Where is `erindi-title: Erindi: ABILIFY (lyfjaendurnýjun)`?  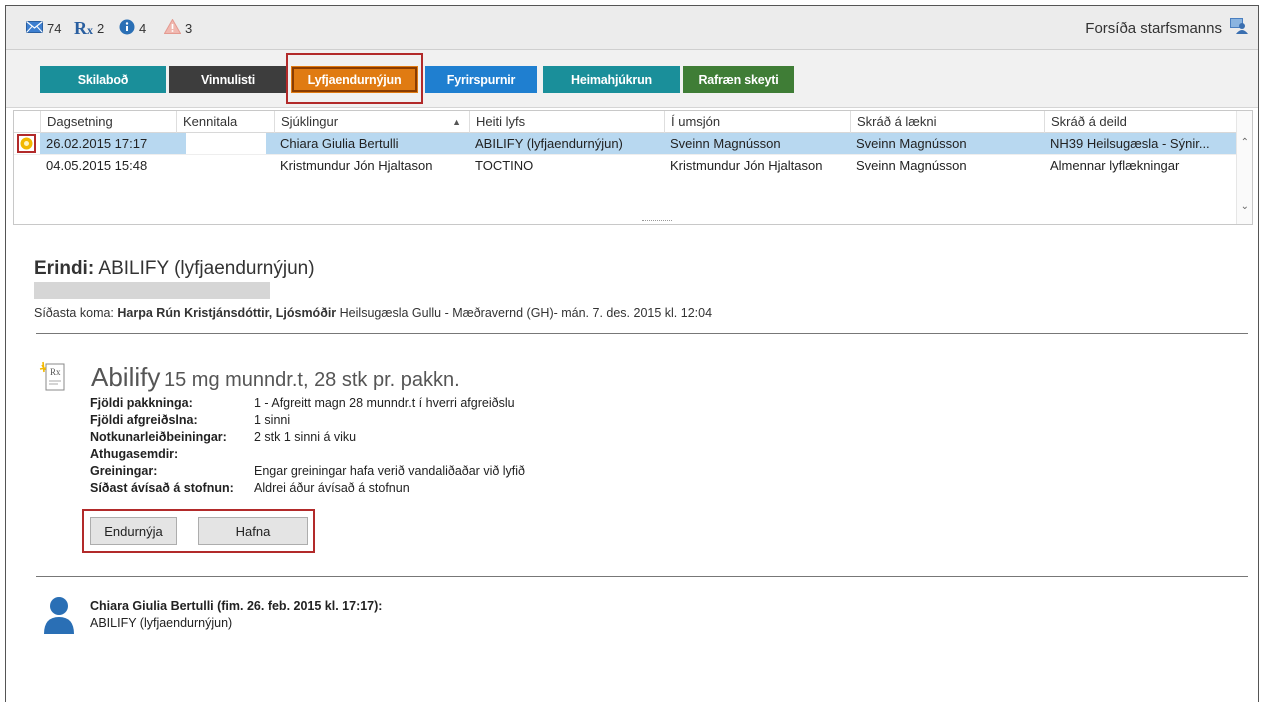
erindi-title: Erindi: ABILIFY (lyfjaendurnýjun) is located at coordinates (174, 269).